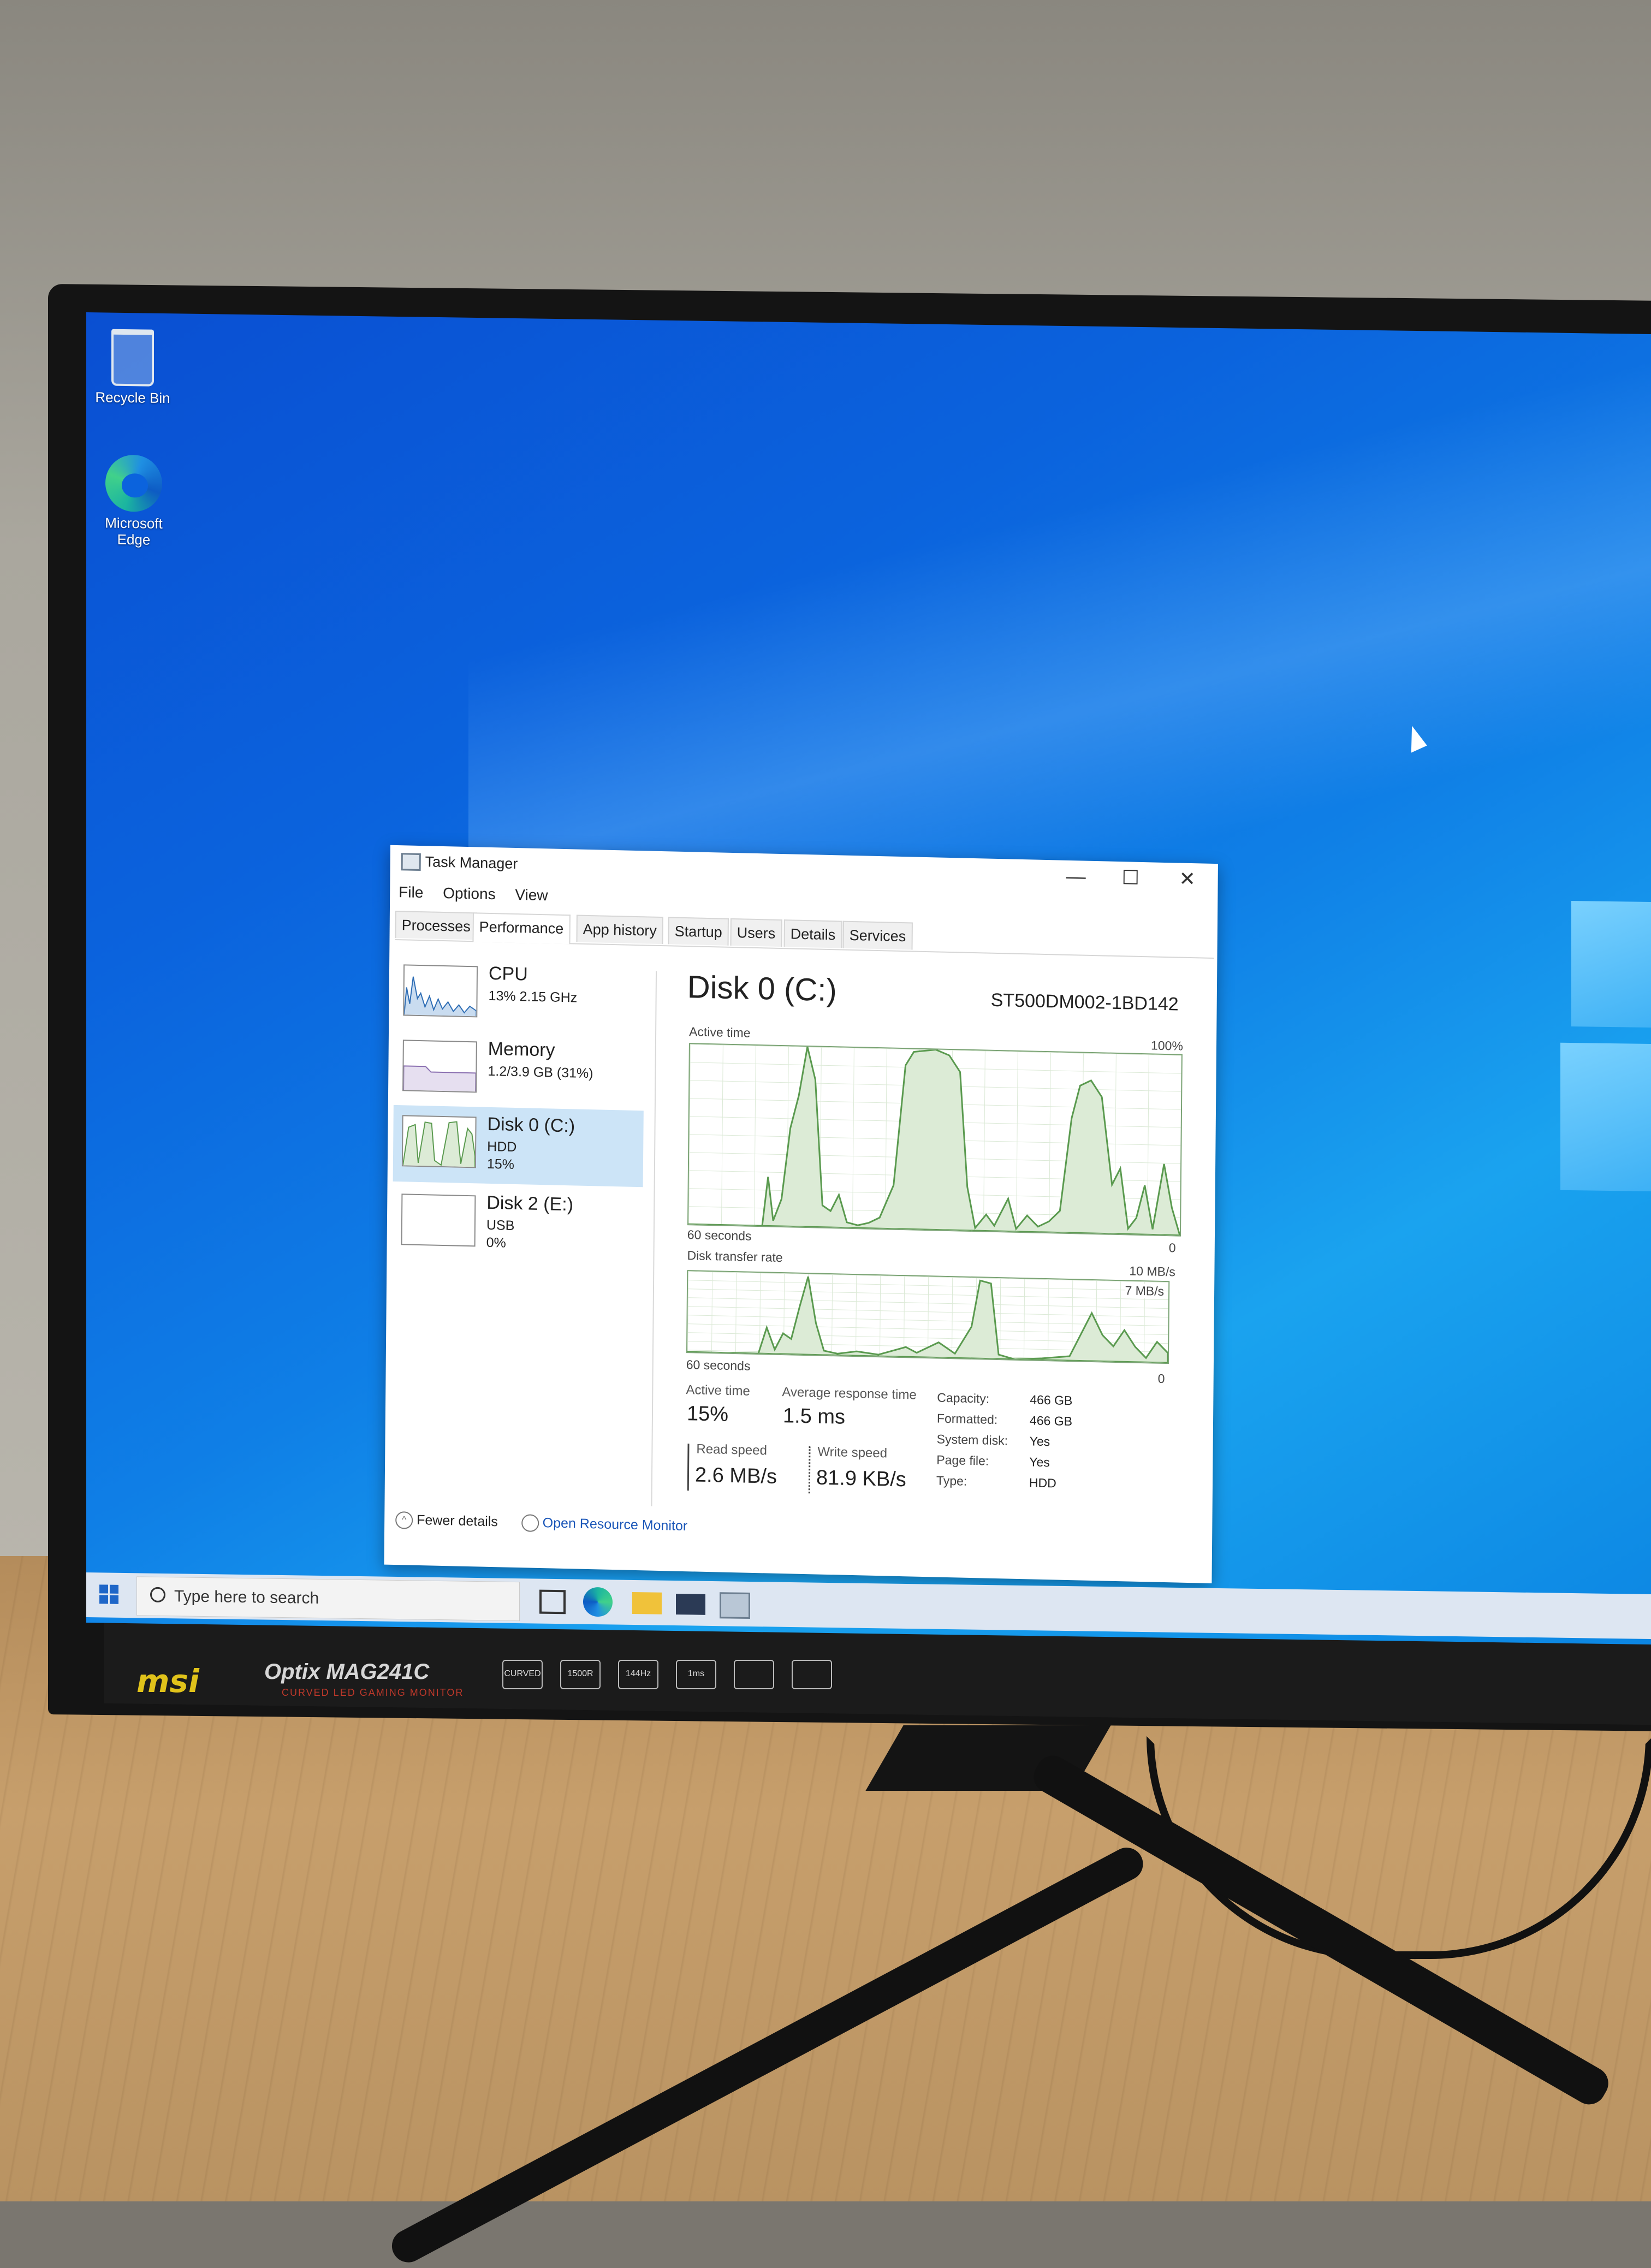 This screenshot has height=2268, width=1651. What do you see at coordinates (521, 1049) in the screenshot?
I see `sidebar-item-label: Memory` at bounding box center [521, 1049].